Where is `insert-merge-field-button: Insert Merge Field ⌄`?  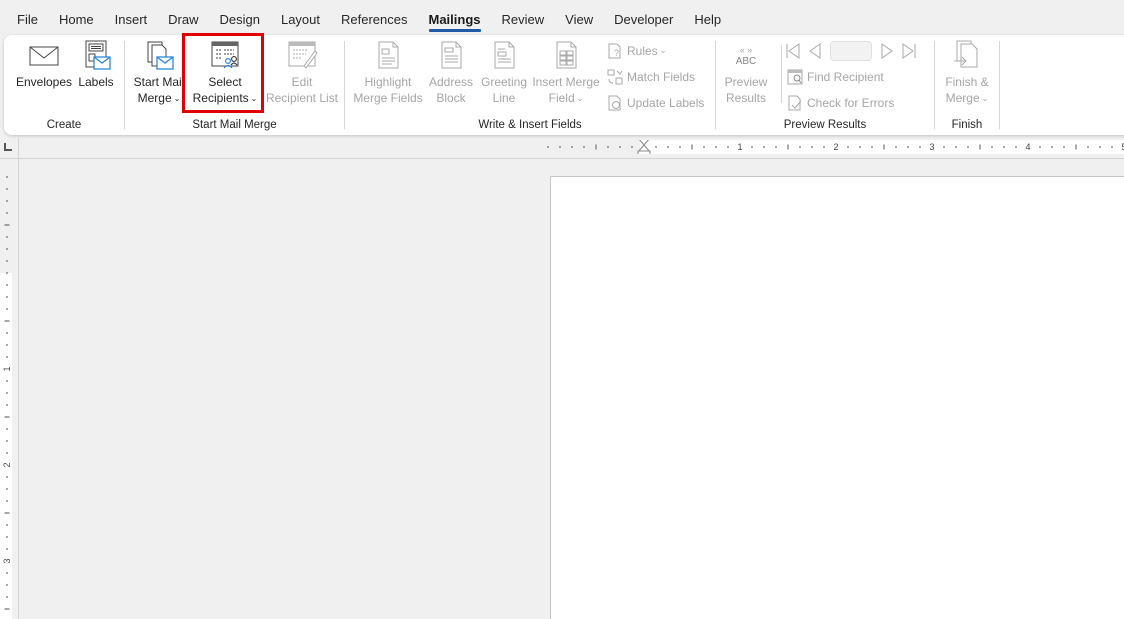 insert-merge-field-button: Insert Merge Field ⌄ is located at coordinates (566, 73).